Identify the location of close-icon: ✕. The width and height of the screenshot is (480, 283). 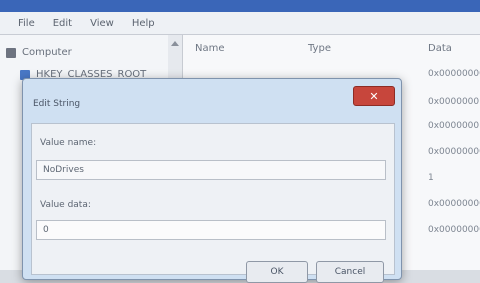
(374, 96).